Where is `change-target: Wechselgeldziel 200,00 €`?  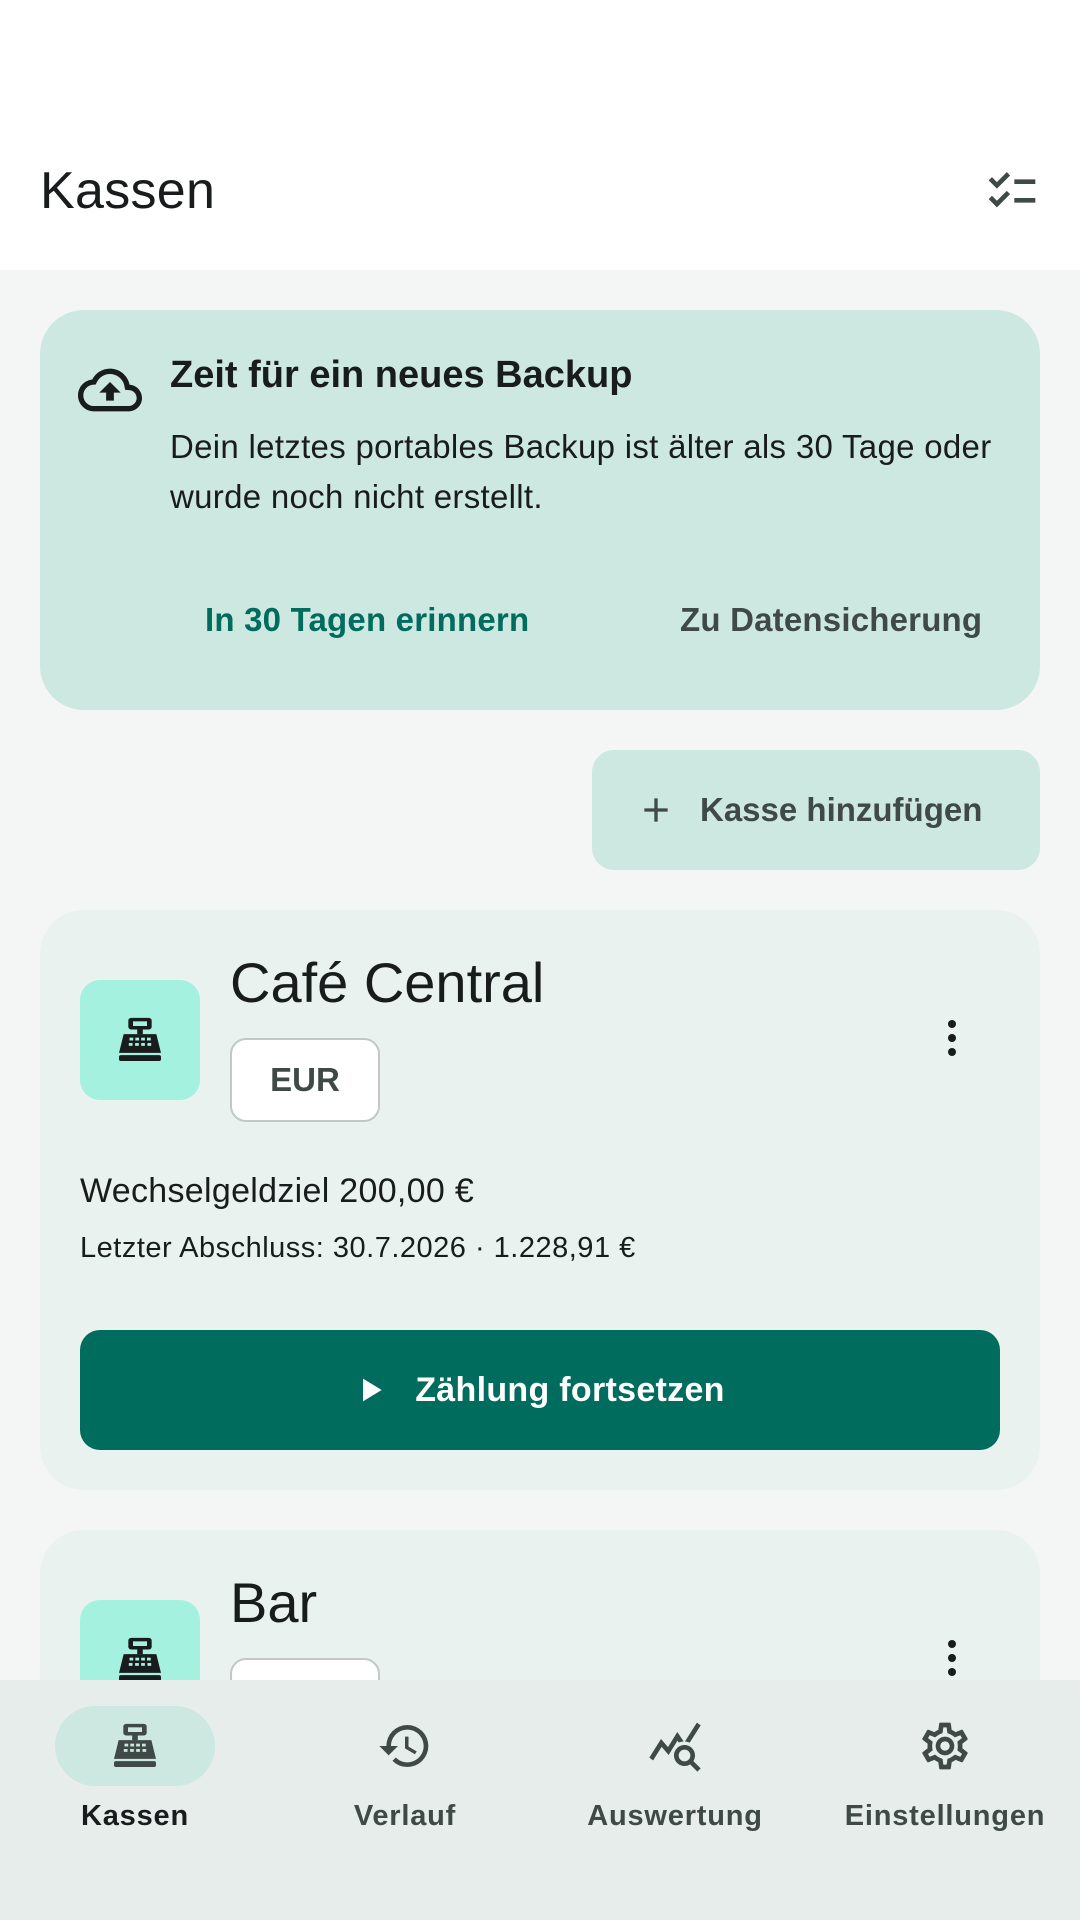
change-target: Wechselgeldziel 200,00 € is located at coordinates (277, 1191).